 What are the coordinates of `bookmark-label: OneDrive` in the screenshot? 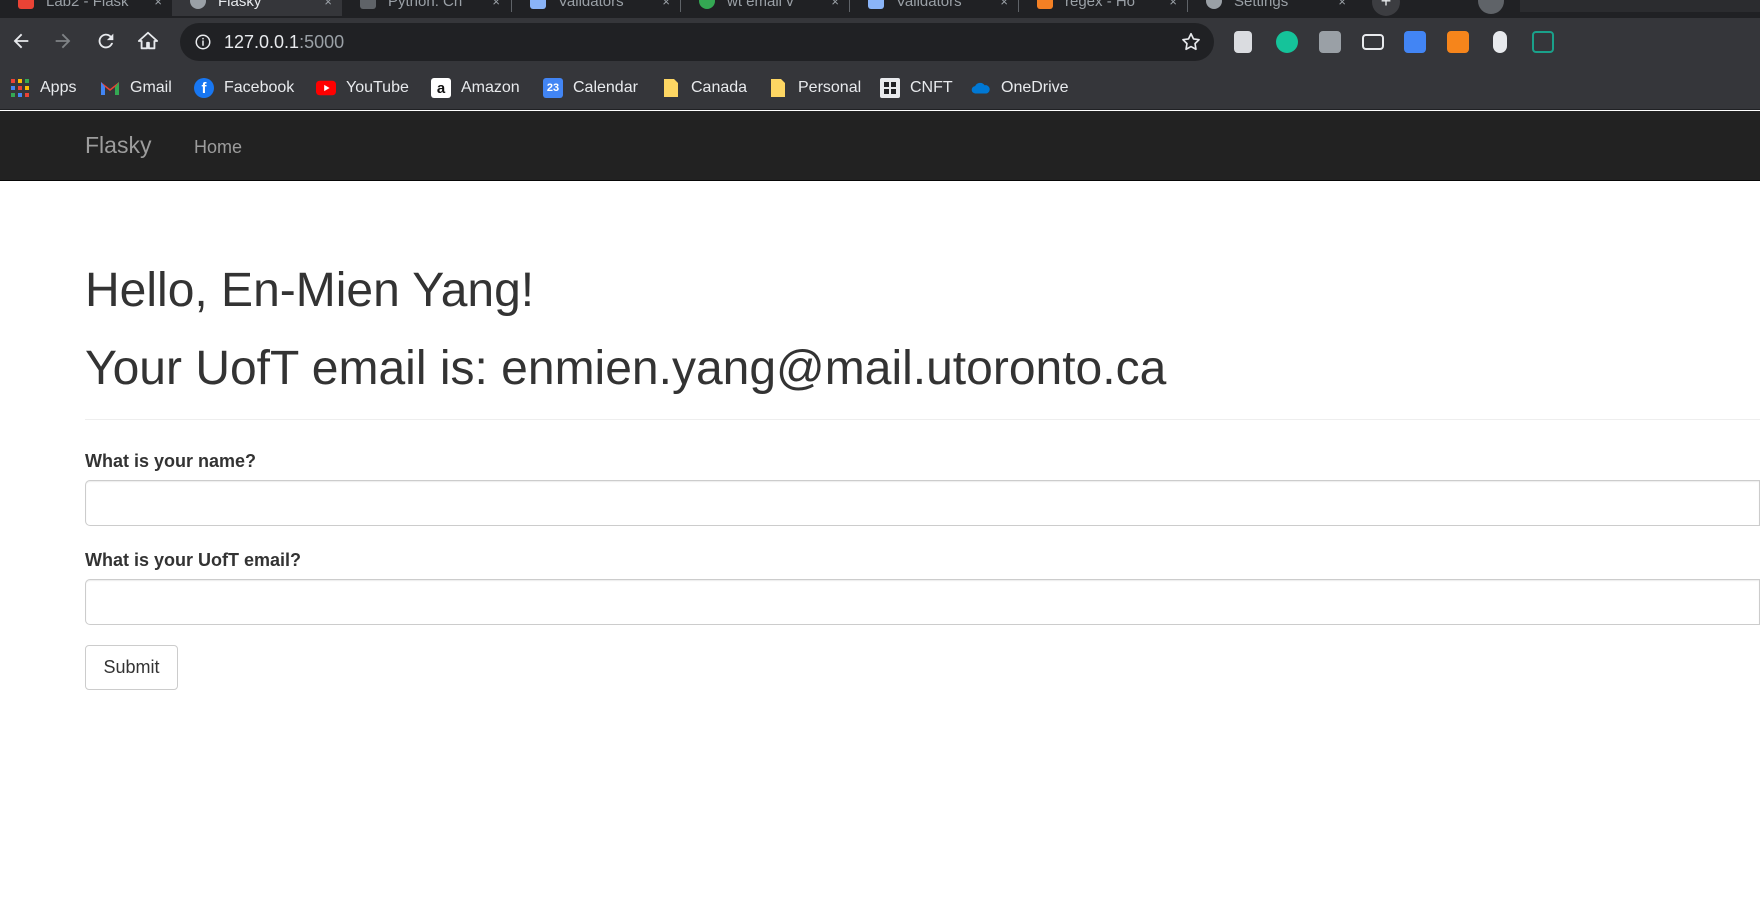 It's located at (1035, 87).